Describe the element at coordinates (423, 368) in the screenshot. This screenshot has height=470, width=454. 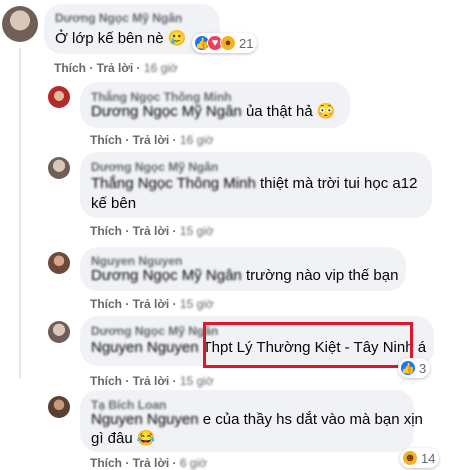
I see `reaction-count: 3` at that location.